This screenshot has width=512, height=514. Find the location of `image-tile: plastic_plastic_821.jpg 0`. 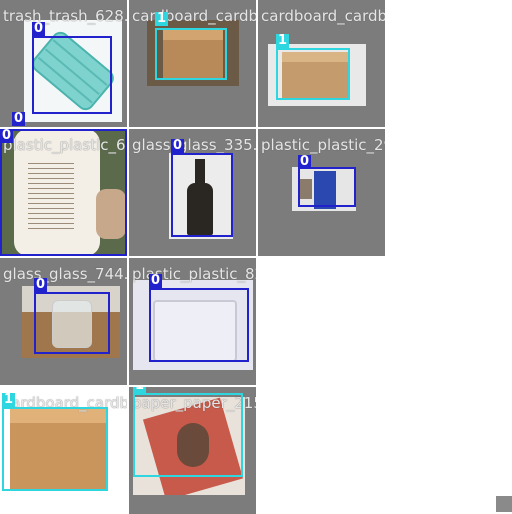

image-tile: plastic_plastic_821.jpg 0 is located at coordinates (192, 321).